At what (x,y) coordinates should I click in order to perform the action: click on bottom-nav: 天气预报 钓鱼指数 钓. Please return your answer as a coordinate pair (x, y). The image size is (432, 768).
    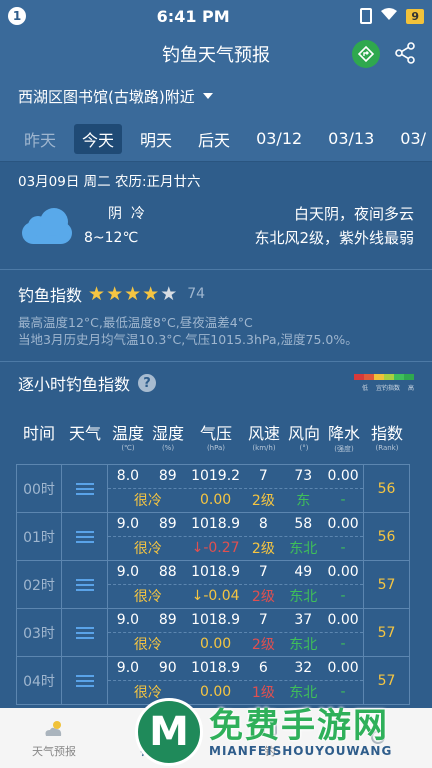
    Looking at the image, I should click on (216, 738).